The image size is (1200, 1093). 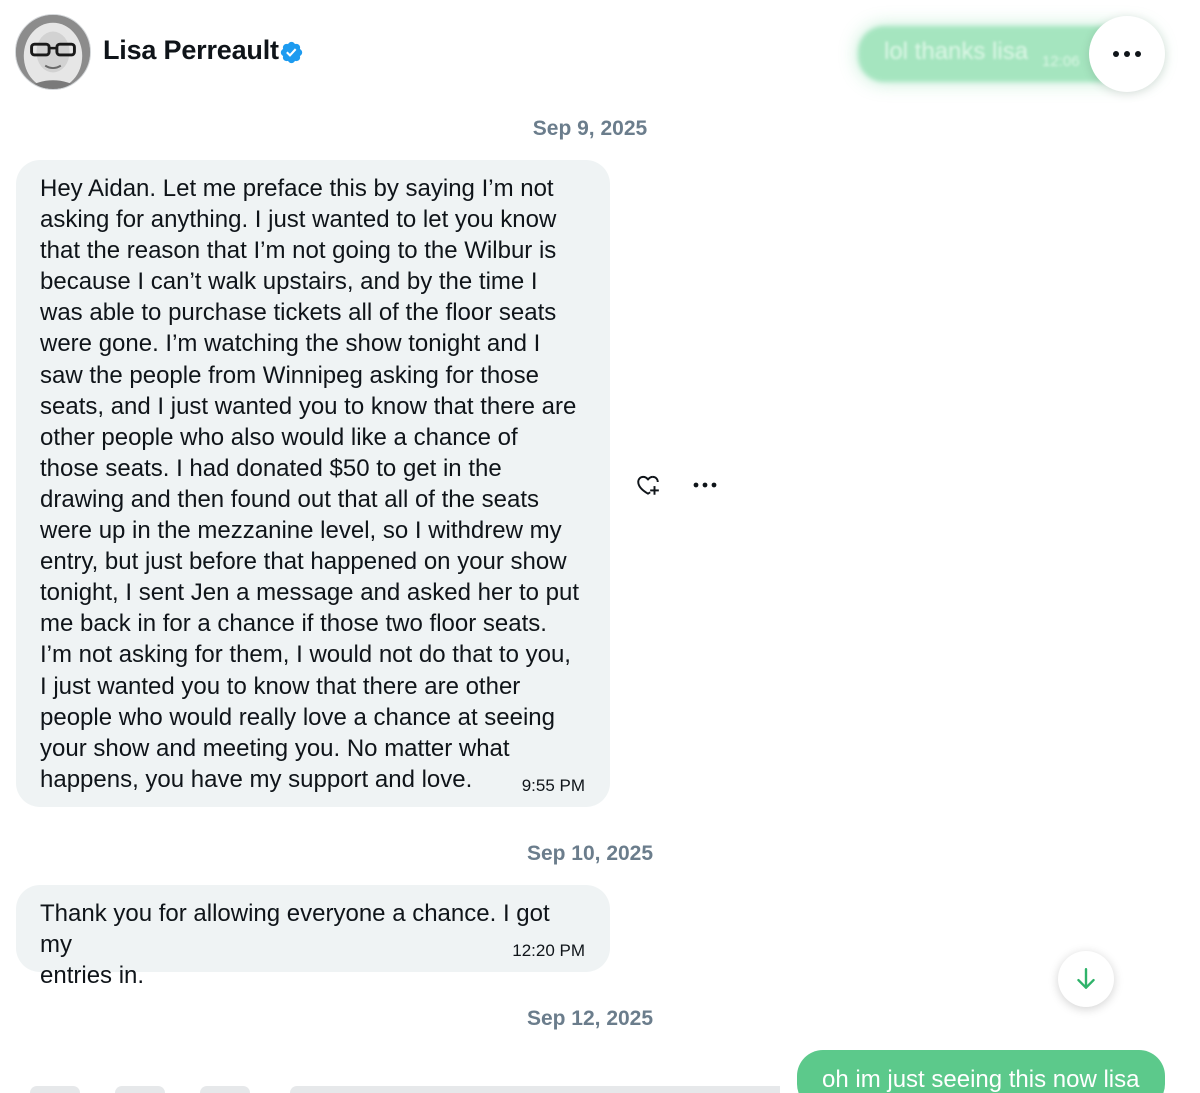 What do you see at coordinates (191, 50) in the screenshot?
I see `contact-name: Lisa Perreault` at bounding box center [191, 50].